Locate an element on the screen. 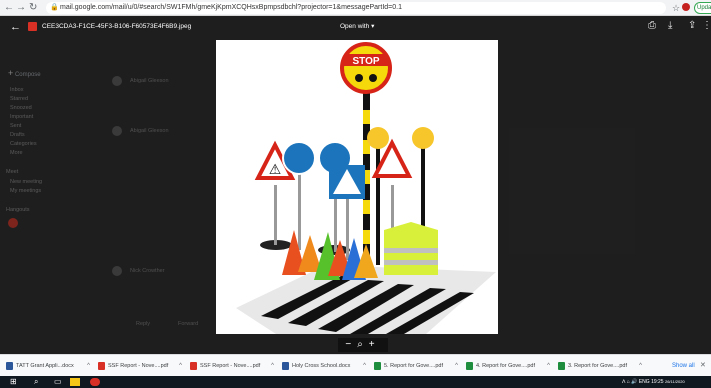  zoom-out-button: − is located at coordinates (351, 344).